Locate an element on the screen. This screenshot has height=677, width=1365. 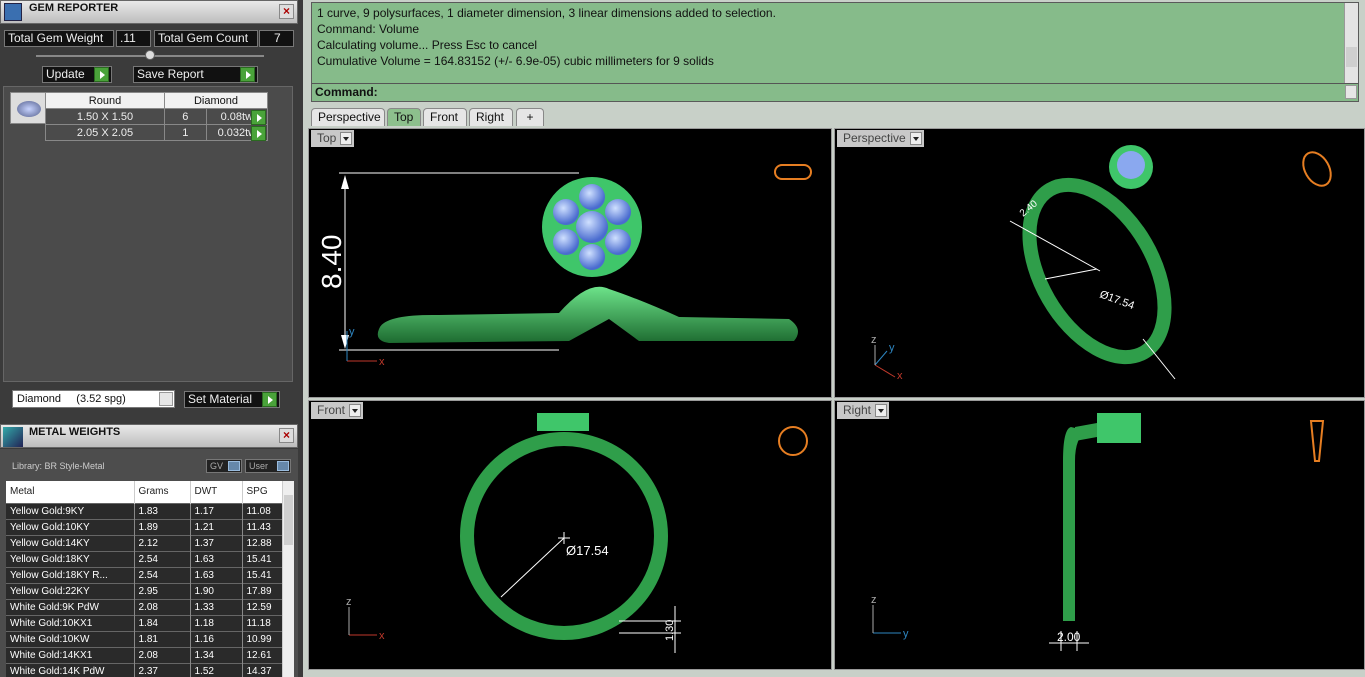
table-row: Yellow Gold:9KY 1.83 1.17 11.08 is located at coordinates (144, 511).